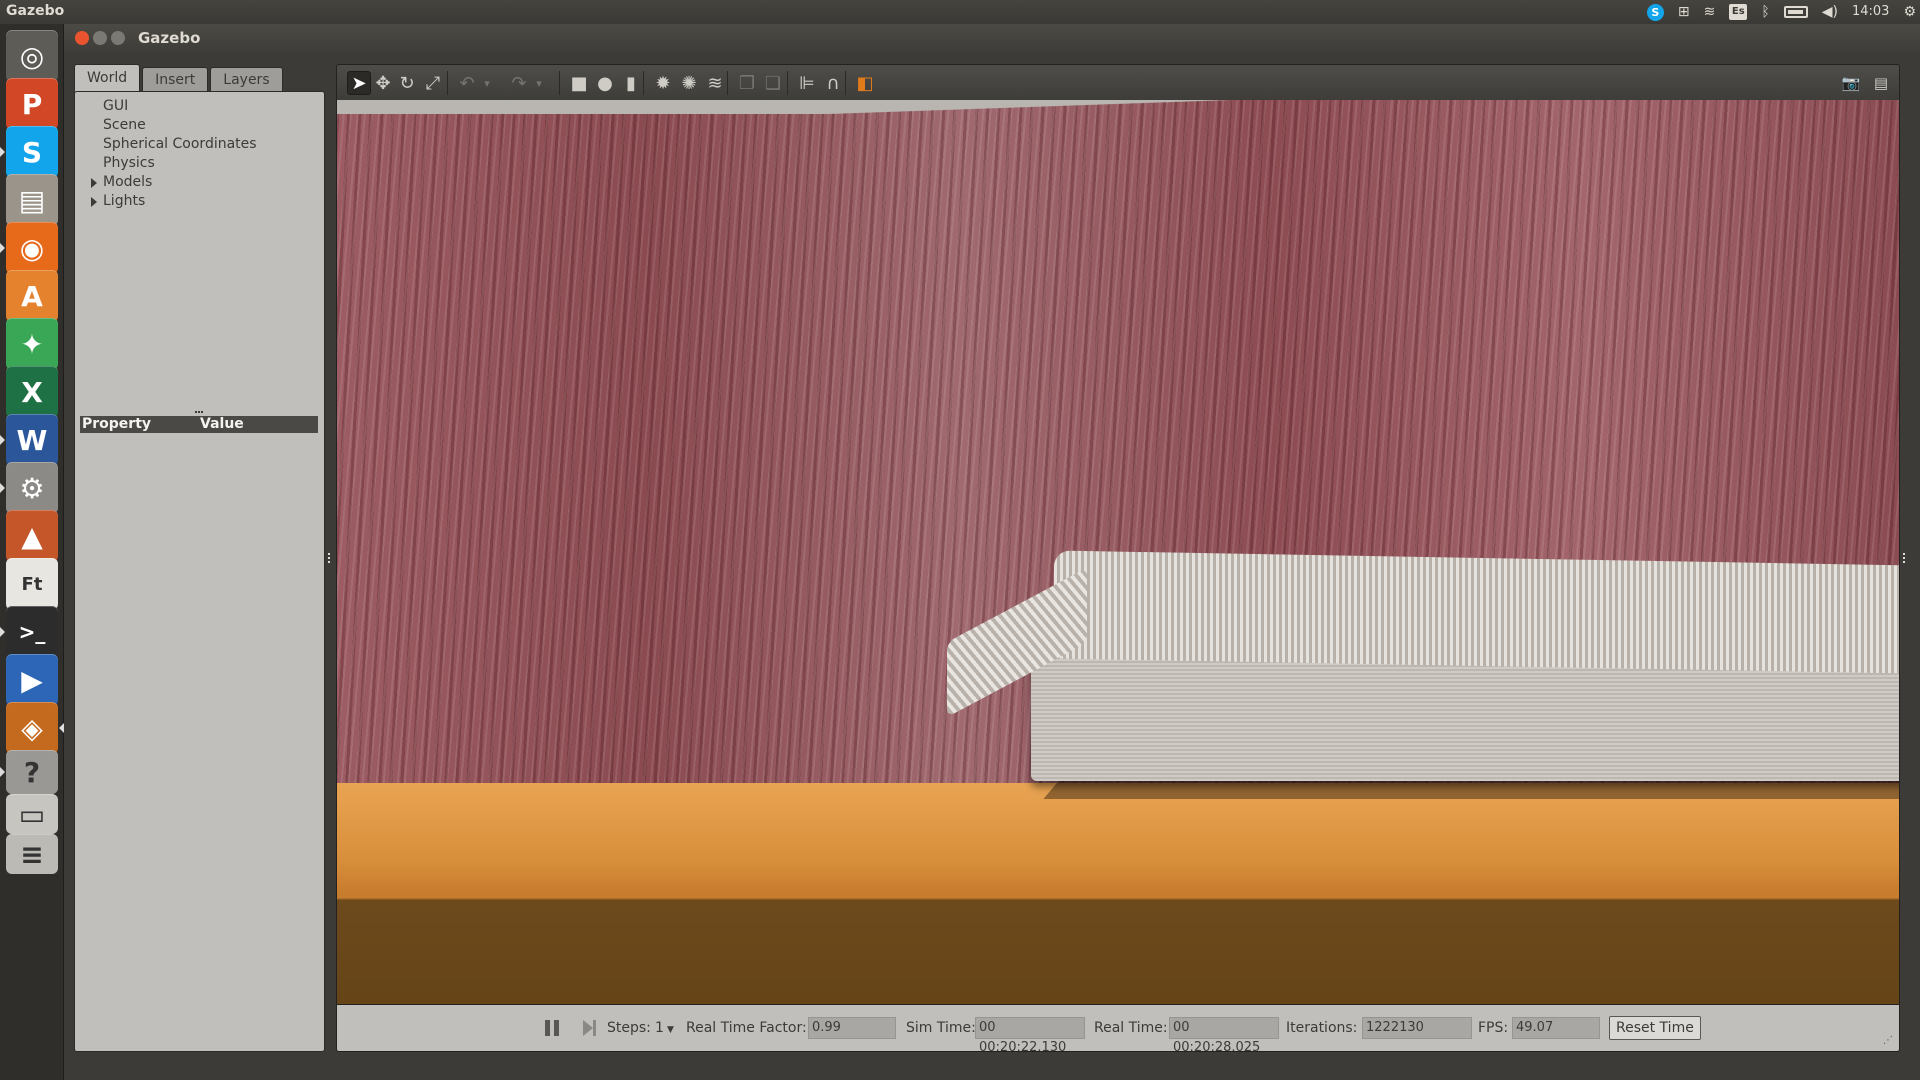 The width and height of the screenshot is (1920, 1080). What do you see at coordinates (199, 571) in the screenshot?
I see `left-panel` at bounding box center [199, 571].